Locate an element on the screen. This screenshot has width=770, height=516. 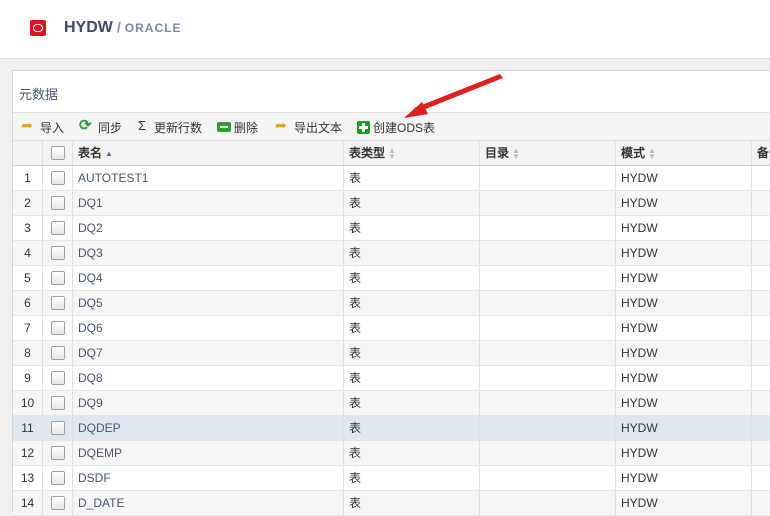
table-name: DQ2 is located at coordinates (90, 228).